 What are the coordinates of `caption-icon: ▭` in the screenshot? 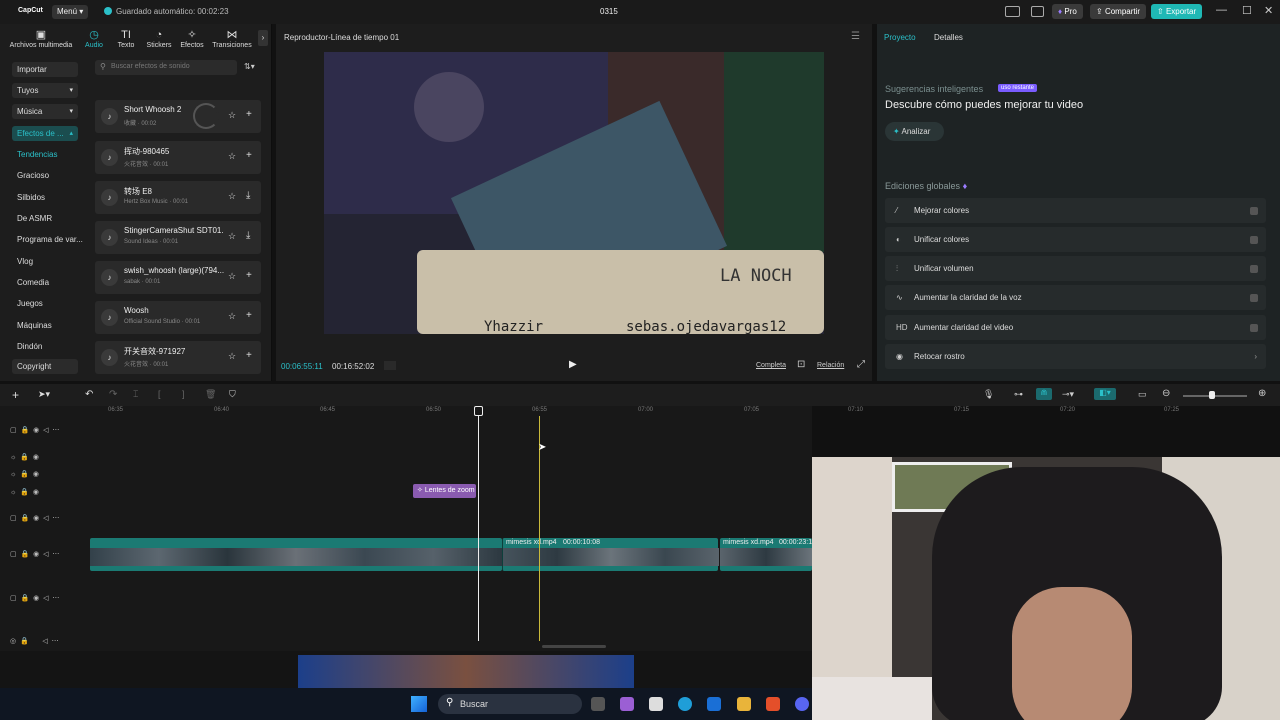 It's located at (1142, 394).